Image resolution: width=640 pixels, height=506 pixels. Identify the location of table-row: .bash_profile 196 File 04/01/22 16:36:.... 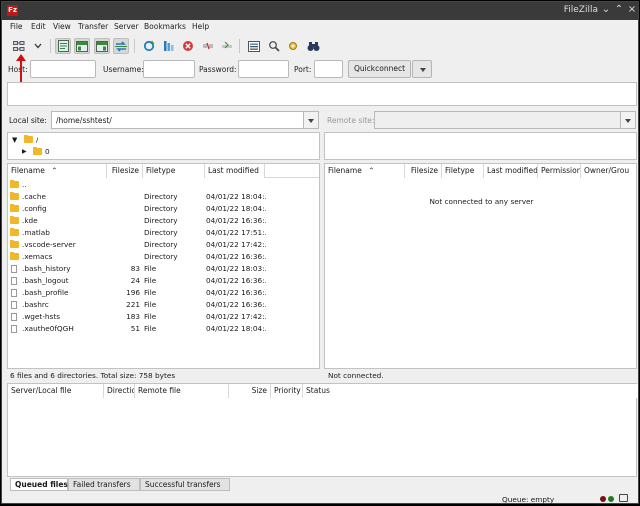
(163, 293).